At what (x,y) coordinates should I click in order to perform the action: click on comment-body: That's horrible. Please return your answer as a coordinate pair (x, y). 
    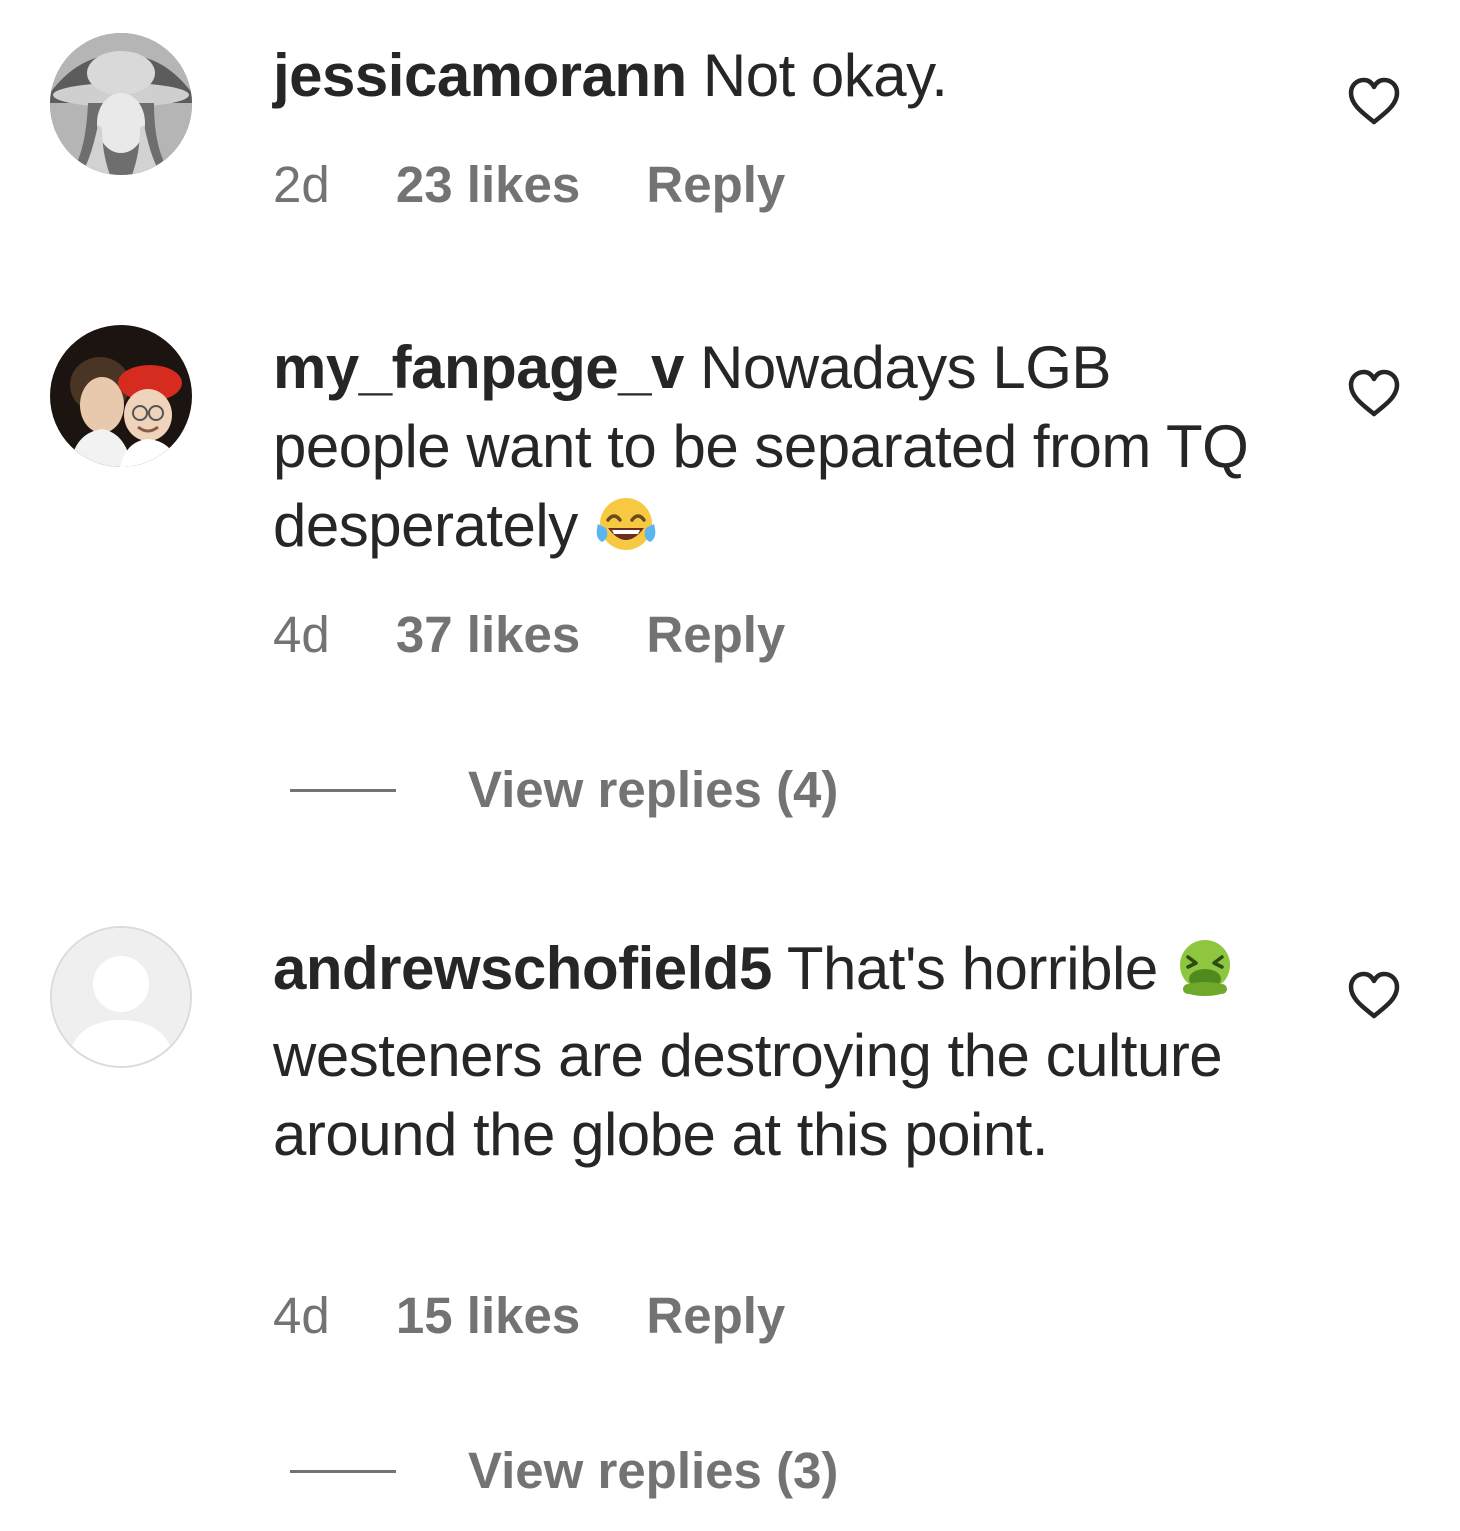
    Looking at the image, I should click on (972, 968).